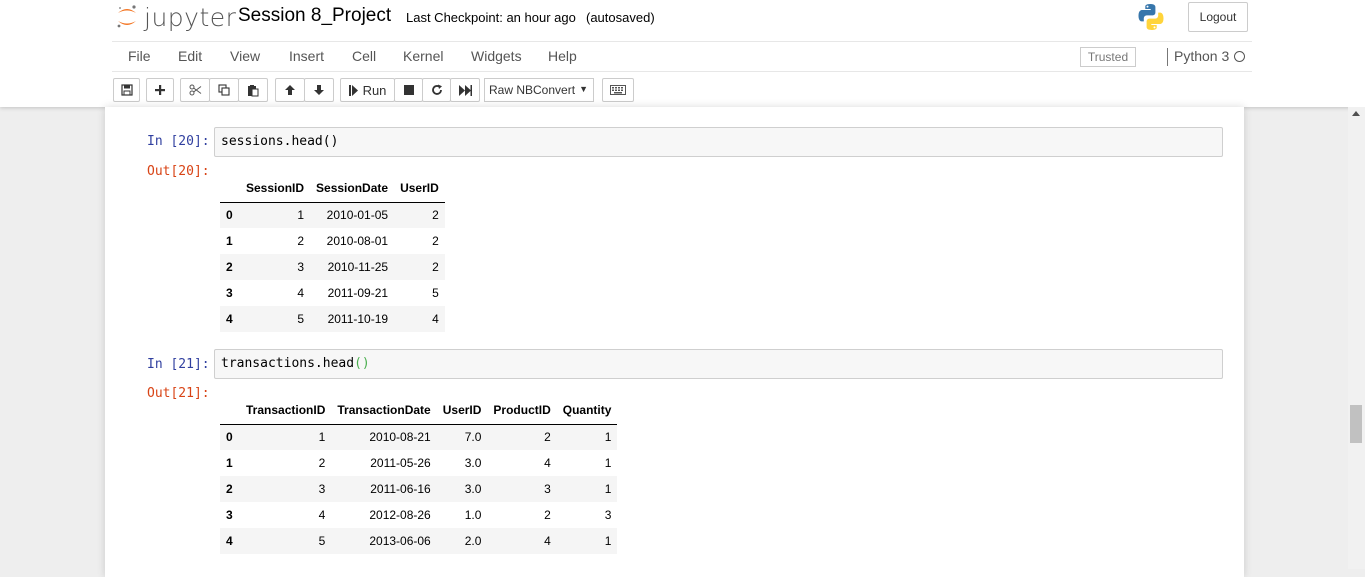 The image size is (1365, 577). I want to click on column-header: Quantity, so click(587, 410).